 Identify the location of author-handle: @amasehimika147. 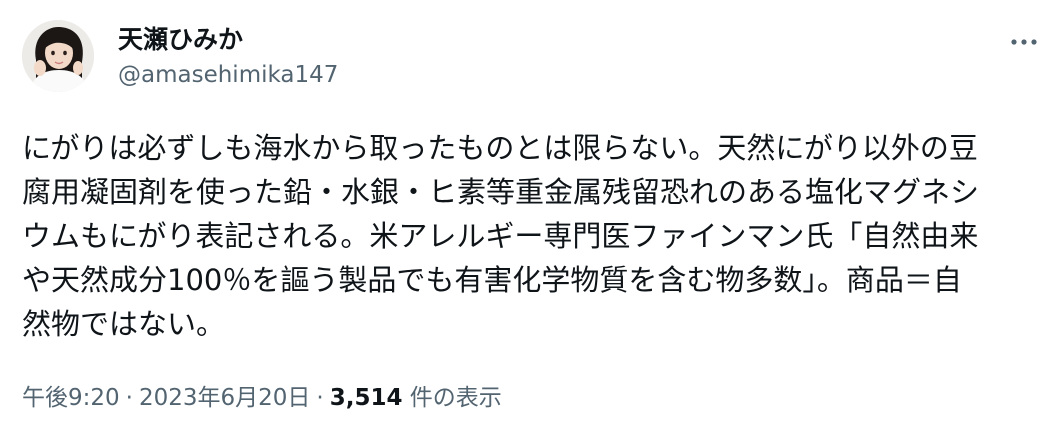
(228, 75).